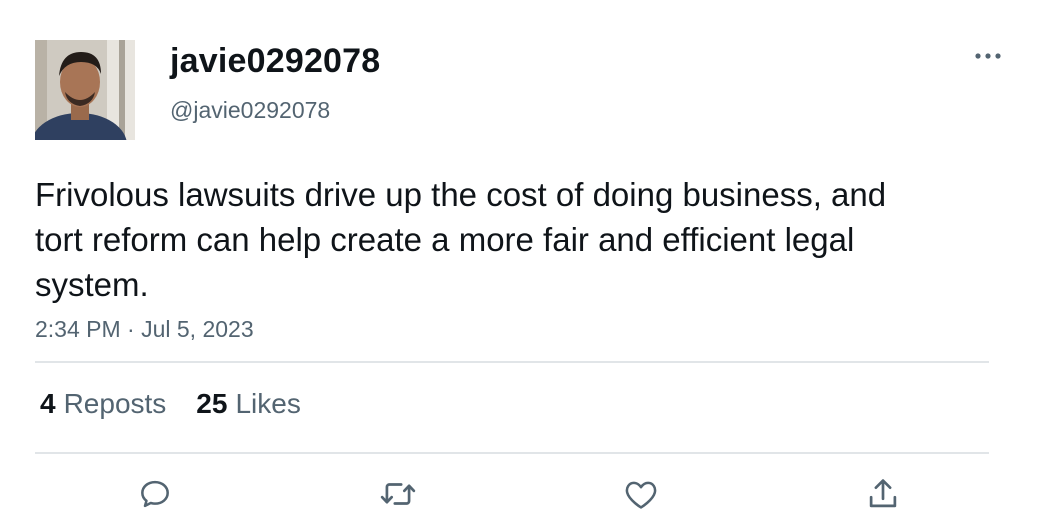  I want to click on reposts-label: Reposts, so click(115, 403).